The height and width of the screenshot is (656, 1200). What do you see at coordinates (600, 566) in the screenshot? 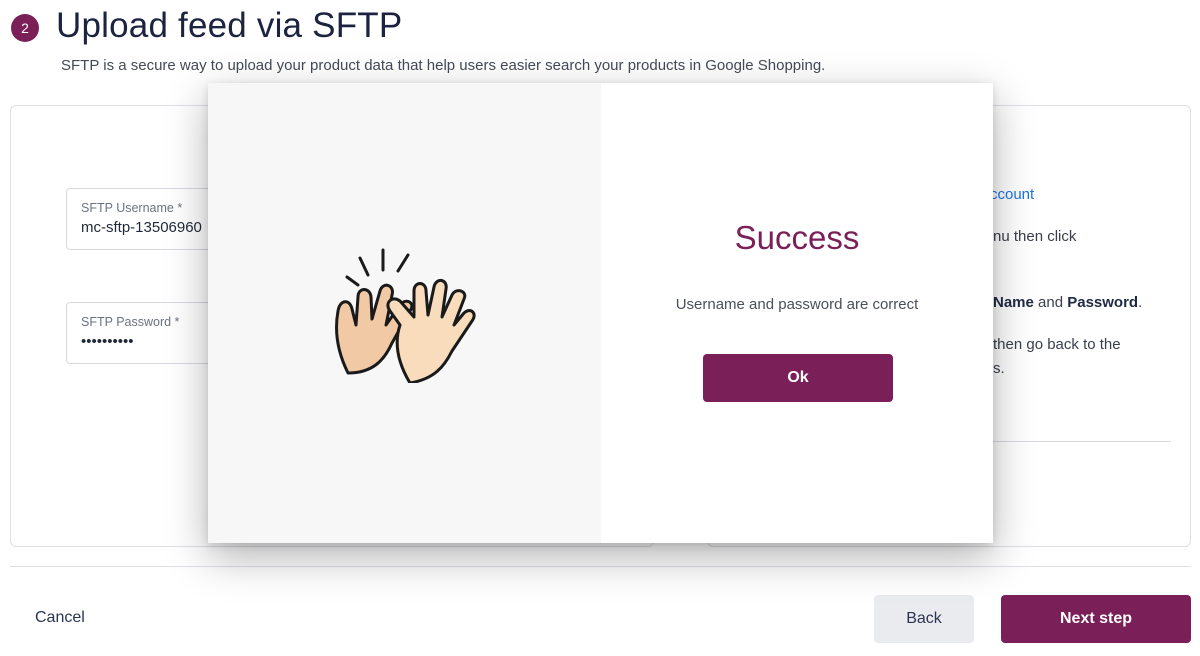
I see `footer-divider` at bounding box center [600, 566].